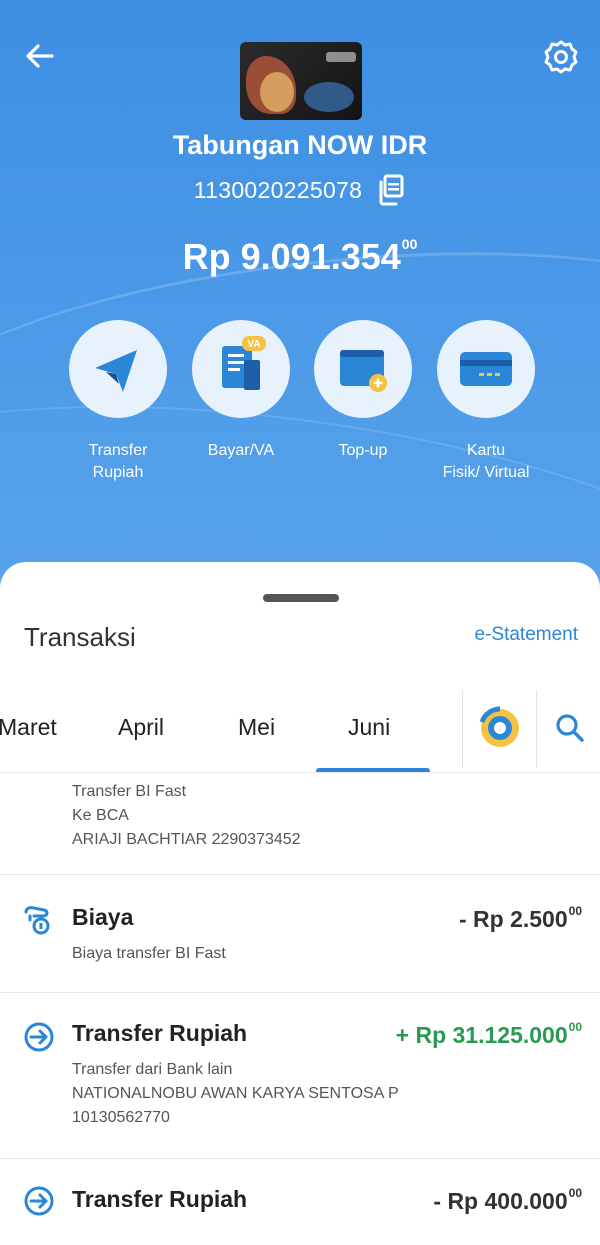 This screenshot has width=600, height=1245. Describe the element at coordinates (363, 450) in the screenshot. I see `action-label: Top-up` at that location.